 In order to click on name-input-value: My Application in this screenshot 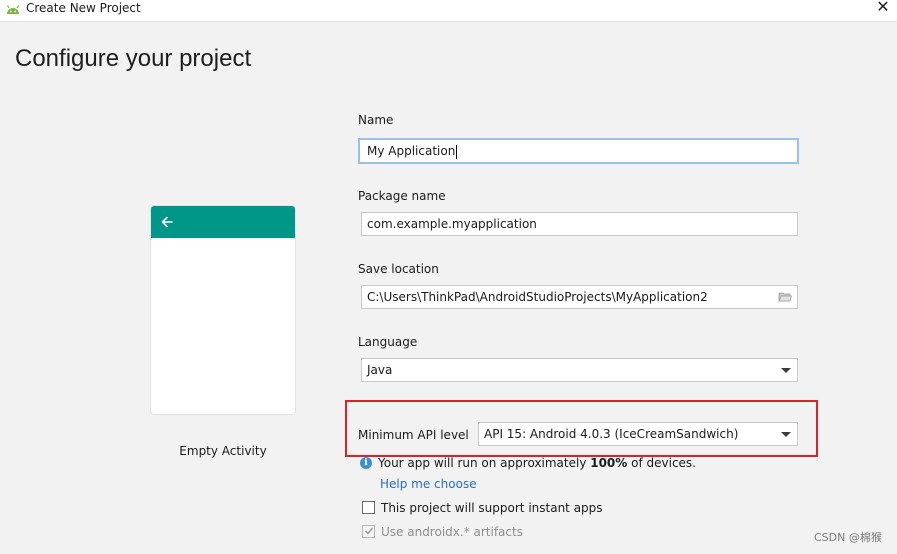, I will do `click(411, 151)`.